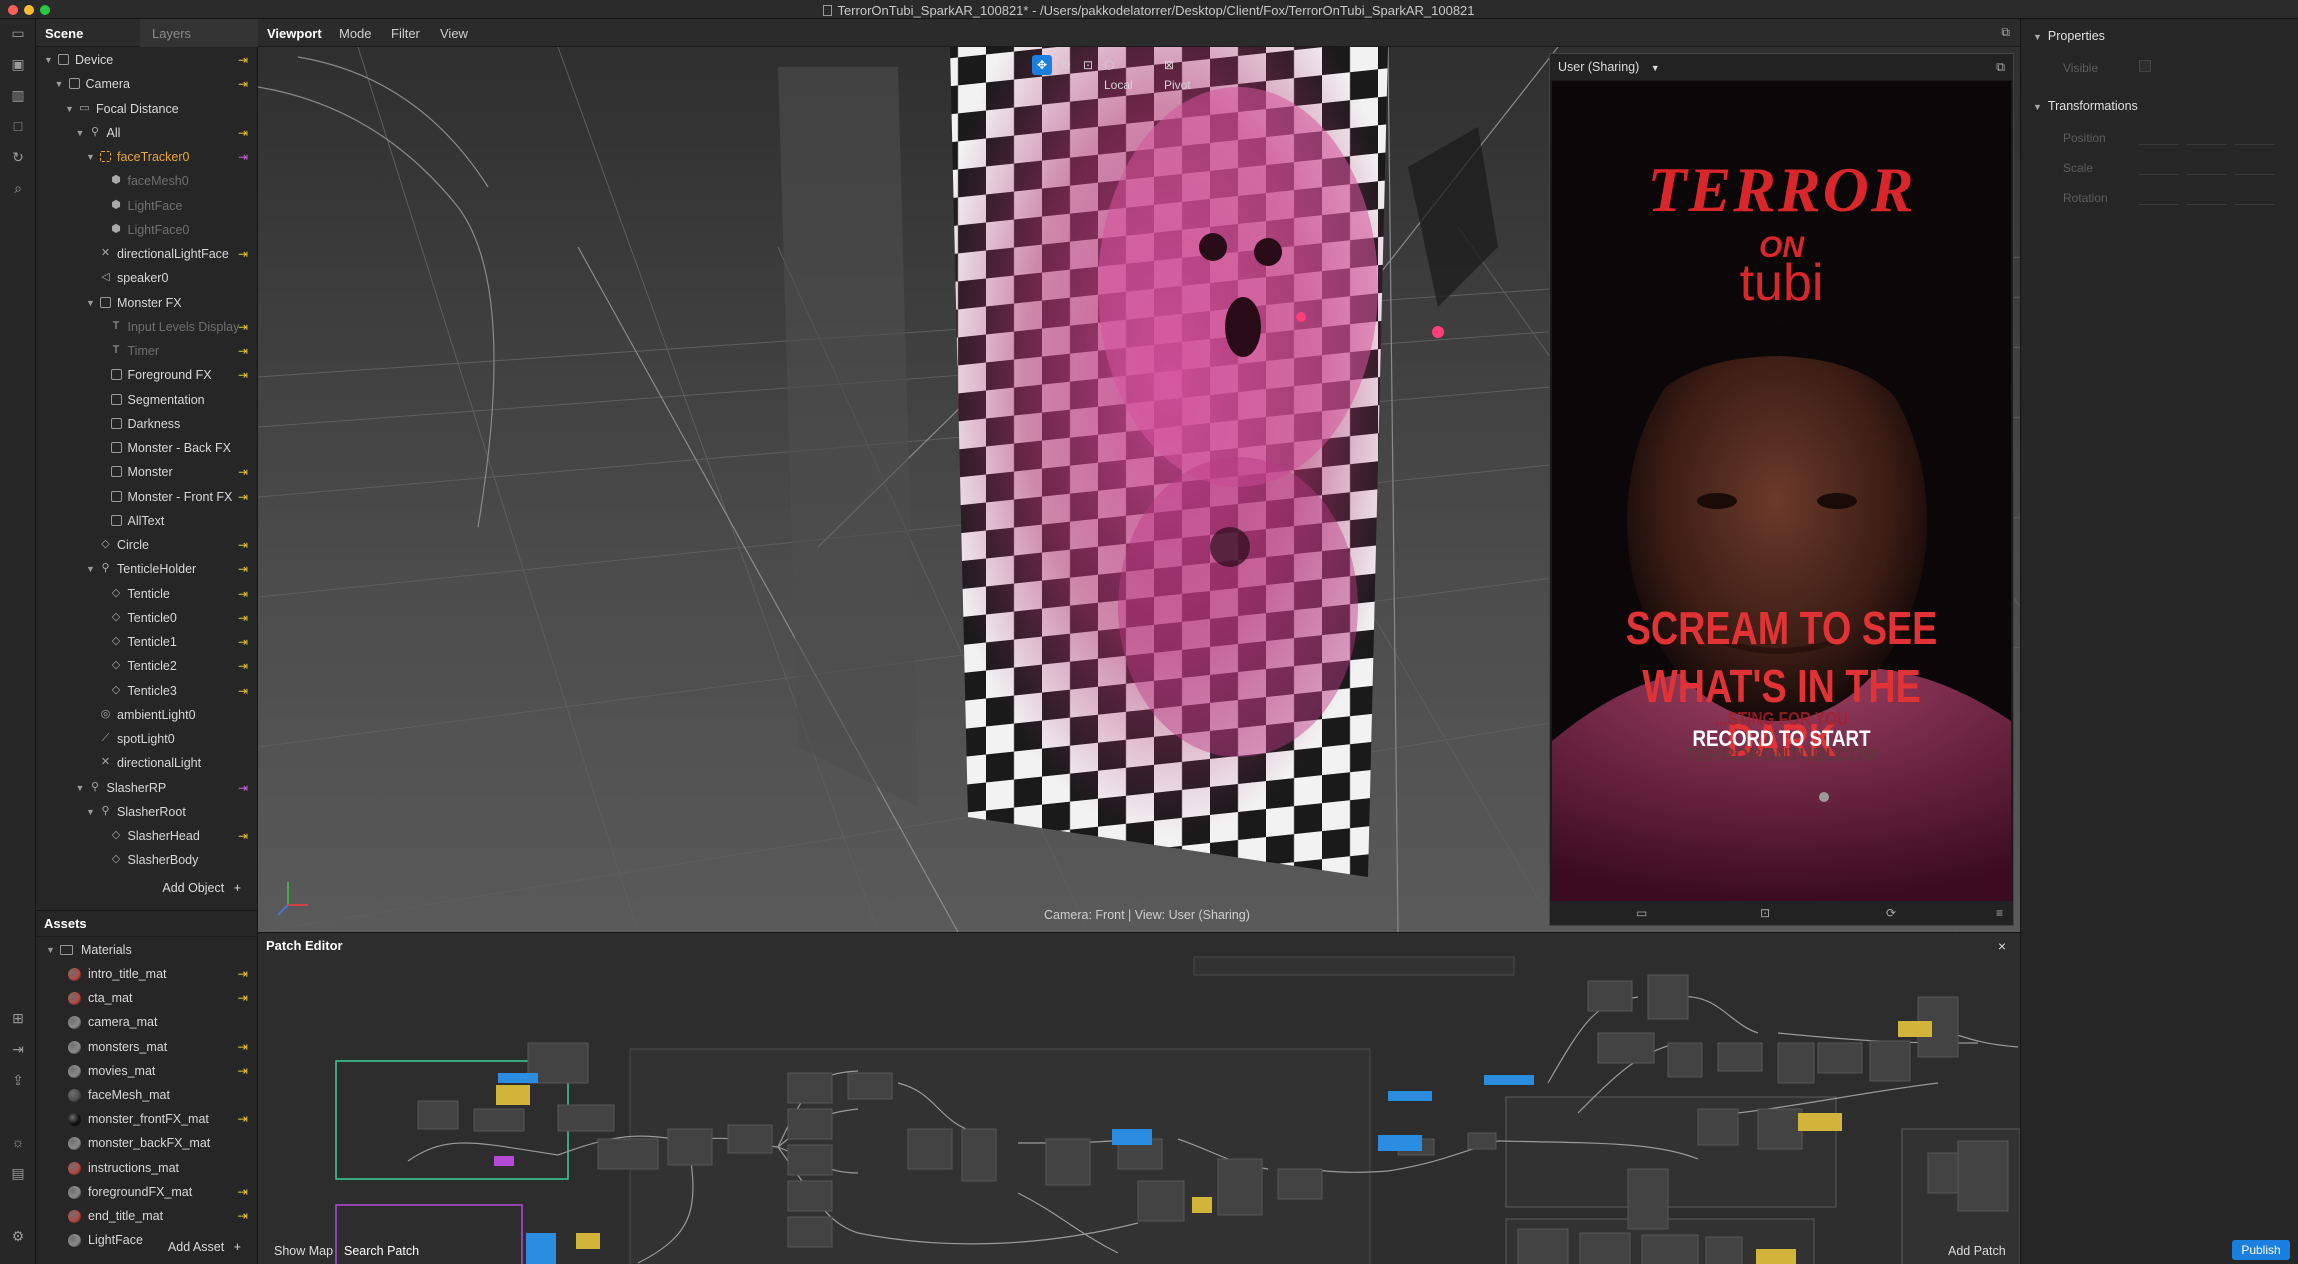  Describe the element at coordinates (2085, 106) in the screenshot. I see `transformations-section: ▼ Transformations` at that location.